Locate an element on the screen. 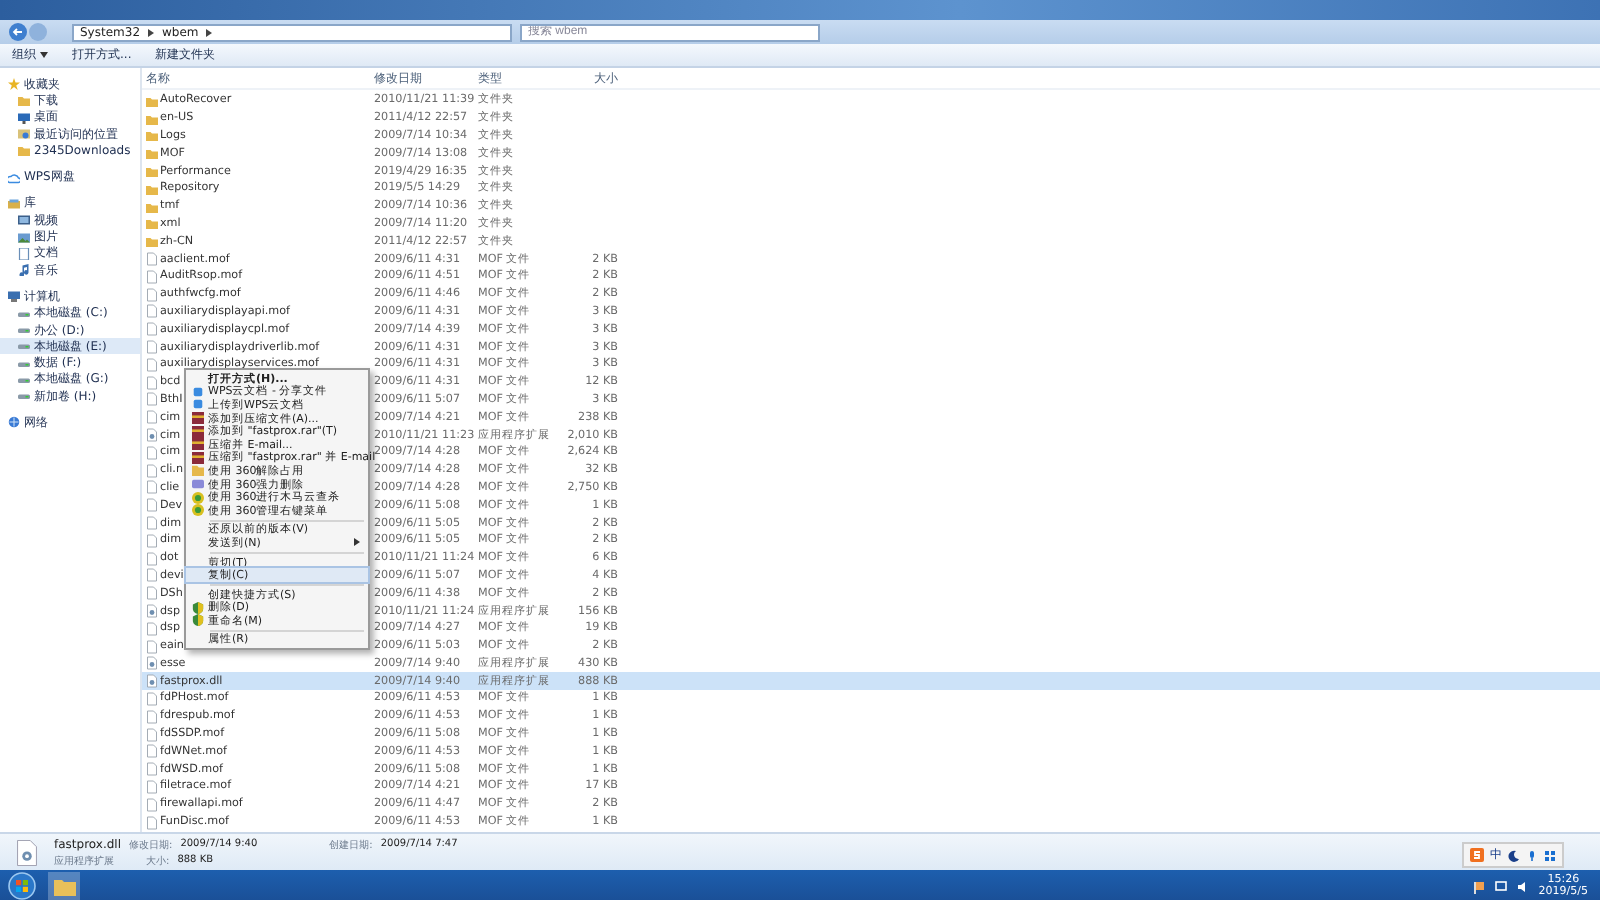 The height and width of the screenshot is (900, 1600). submenu-arrow-icon is located at coordinates (357, 542).